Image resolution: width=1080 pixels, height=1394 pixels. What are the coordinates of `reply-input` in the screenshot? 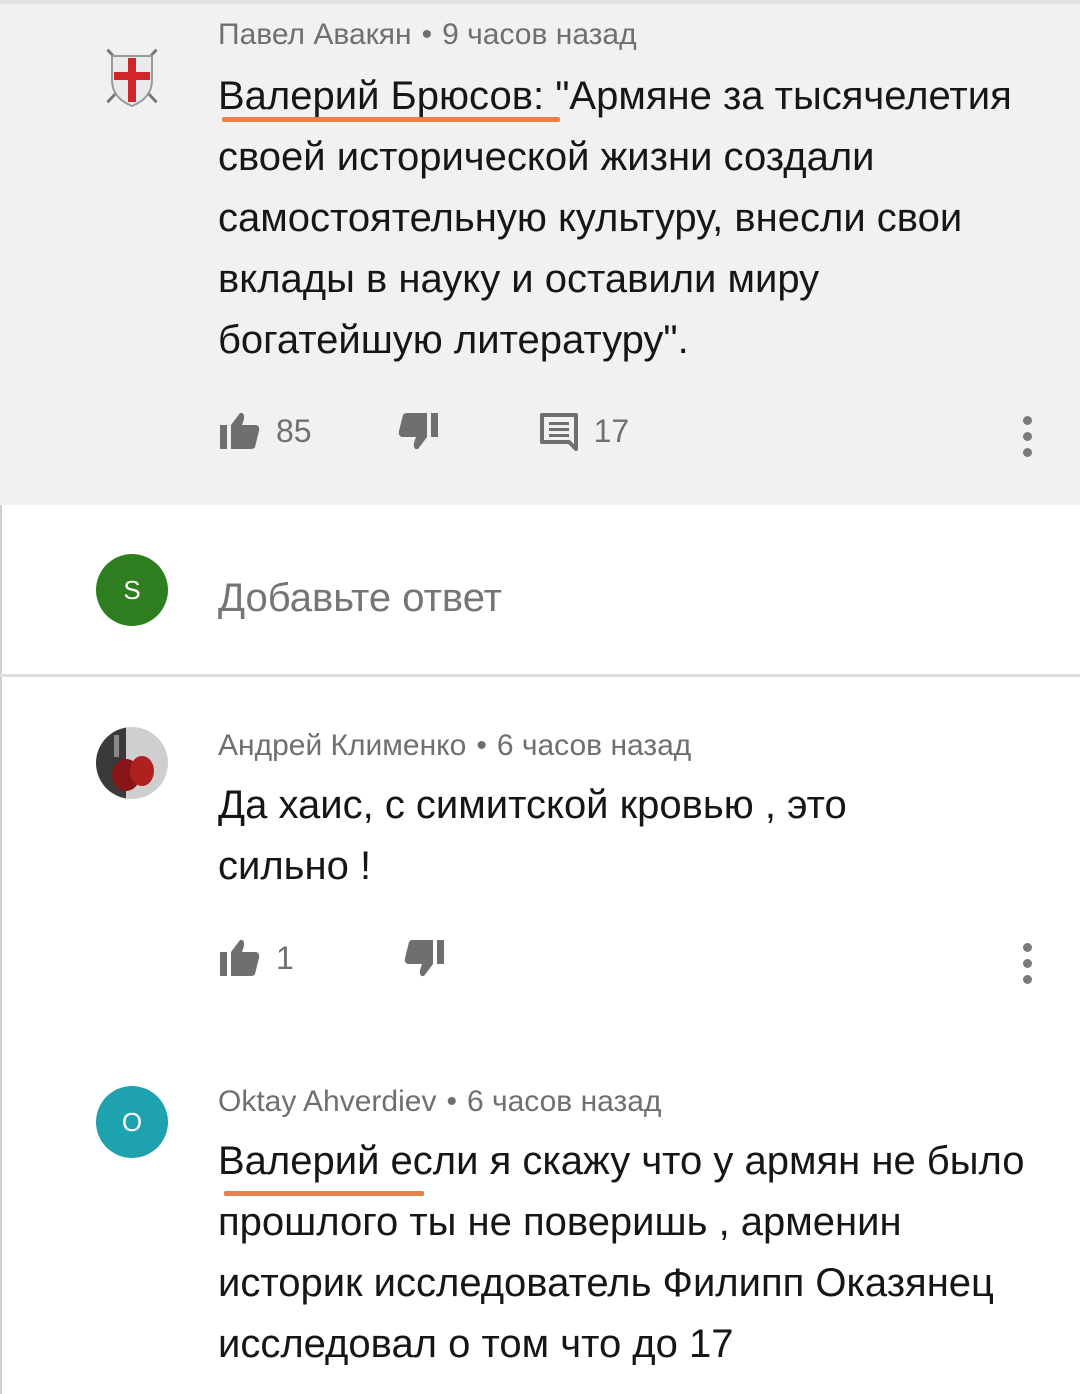 It's located at (568, 598).